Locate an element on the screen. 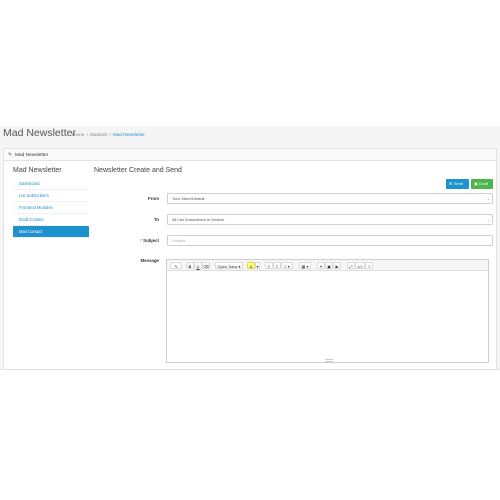 The height and width of the screenshot is (500, 500). image-button: ▣ is located at coordinates (329, 265).